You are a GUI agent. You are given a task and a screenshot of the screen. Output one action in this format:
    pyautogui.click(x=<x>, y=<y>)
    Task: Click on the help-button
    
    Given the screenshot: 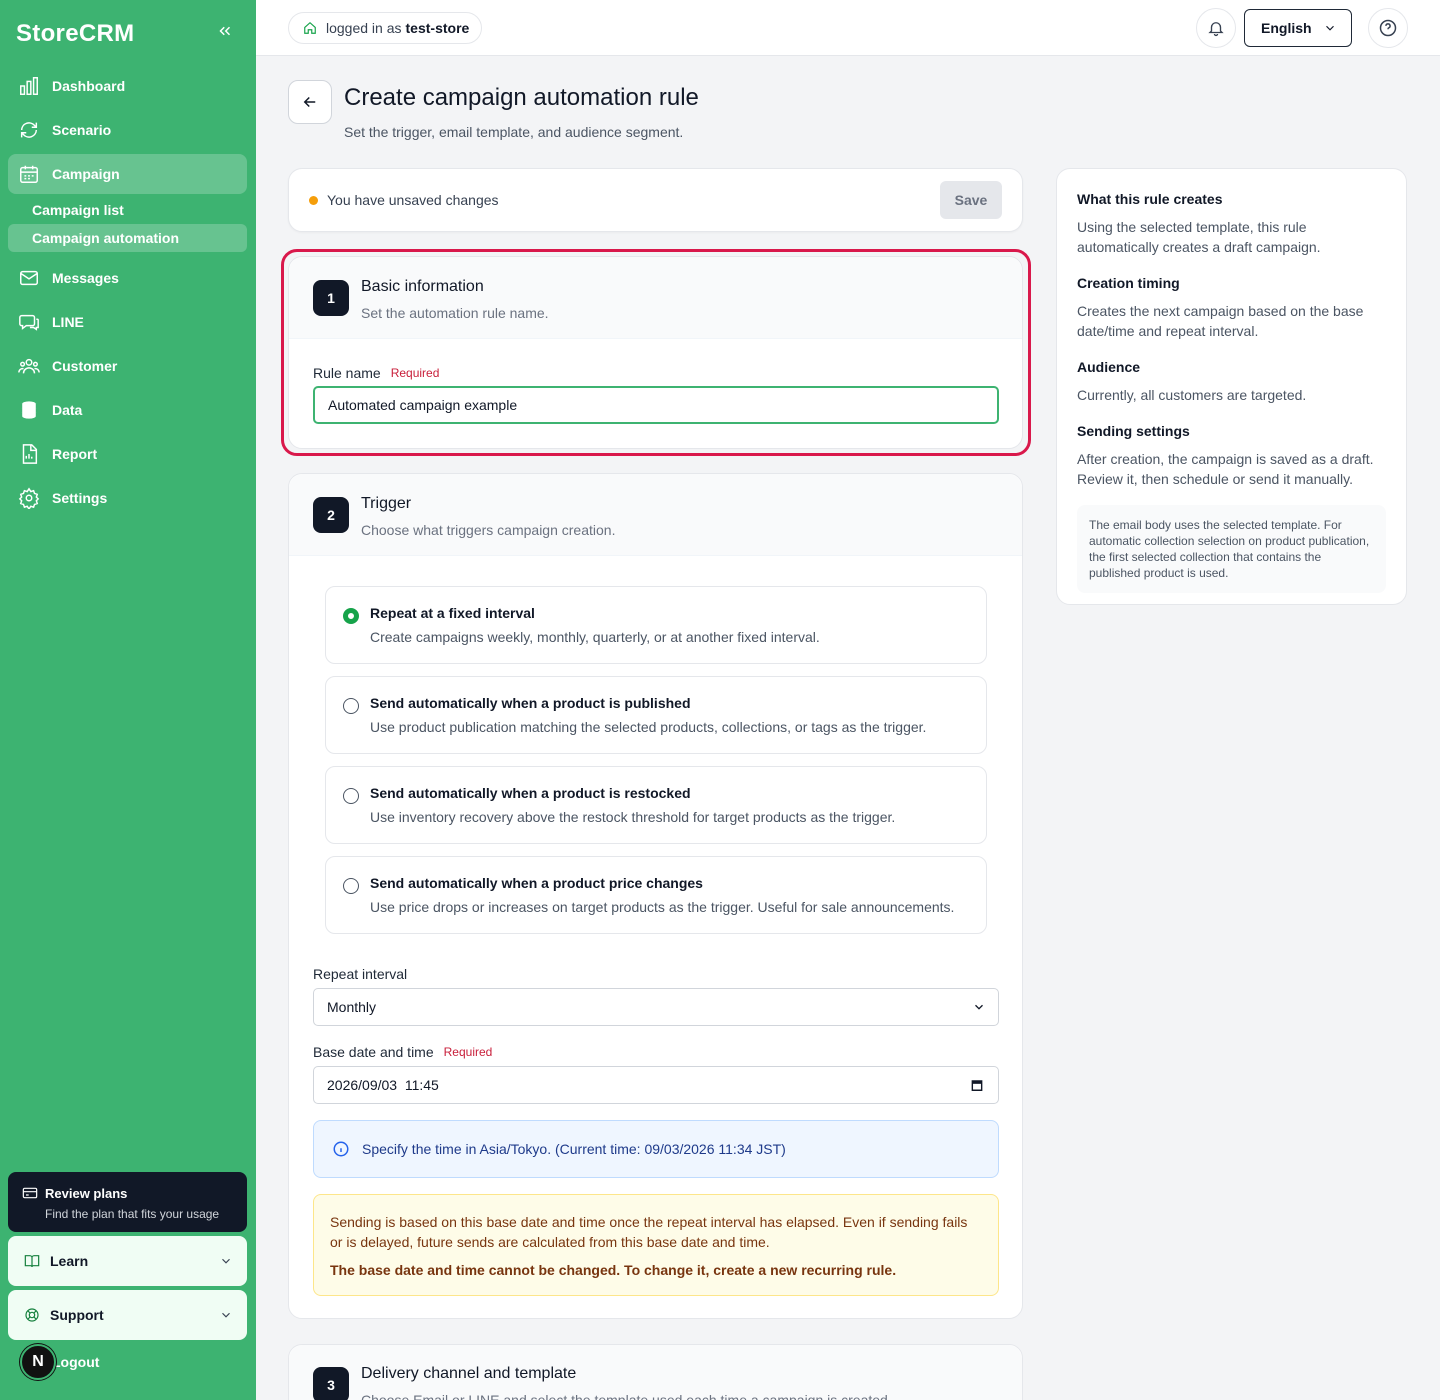 What is the action you would take?
    pyautogui.click(x=1388, y=28)
    